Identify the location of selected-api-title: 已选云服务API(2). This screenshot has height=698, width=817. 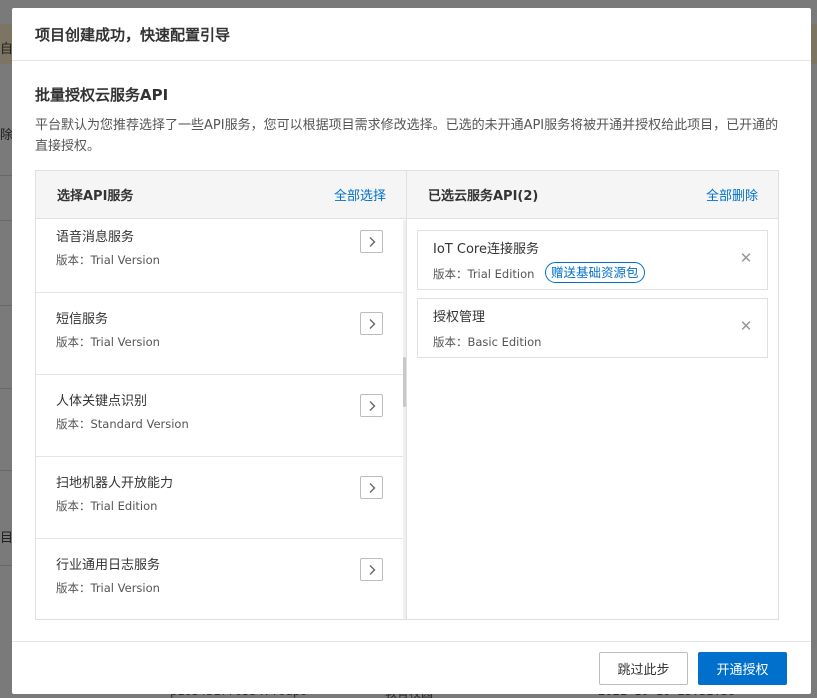
(483, 196).